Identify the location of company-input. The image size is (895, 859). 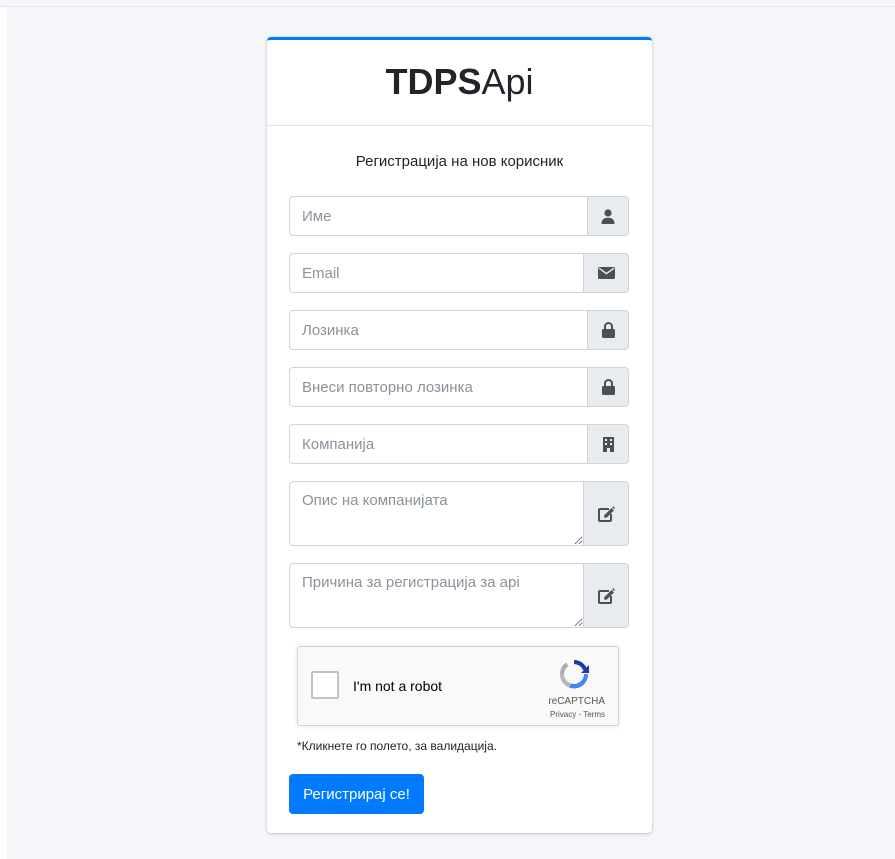
(438, 444).